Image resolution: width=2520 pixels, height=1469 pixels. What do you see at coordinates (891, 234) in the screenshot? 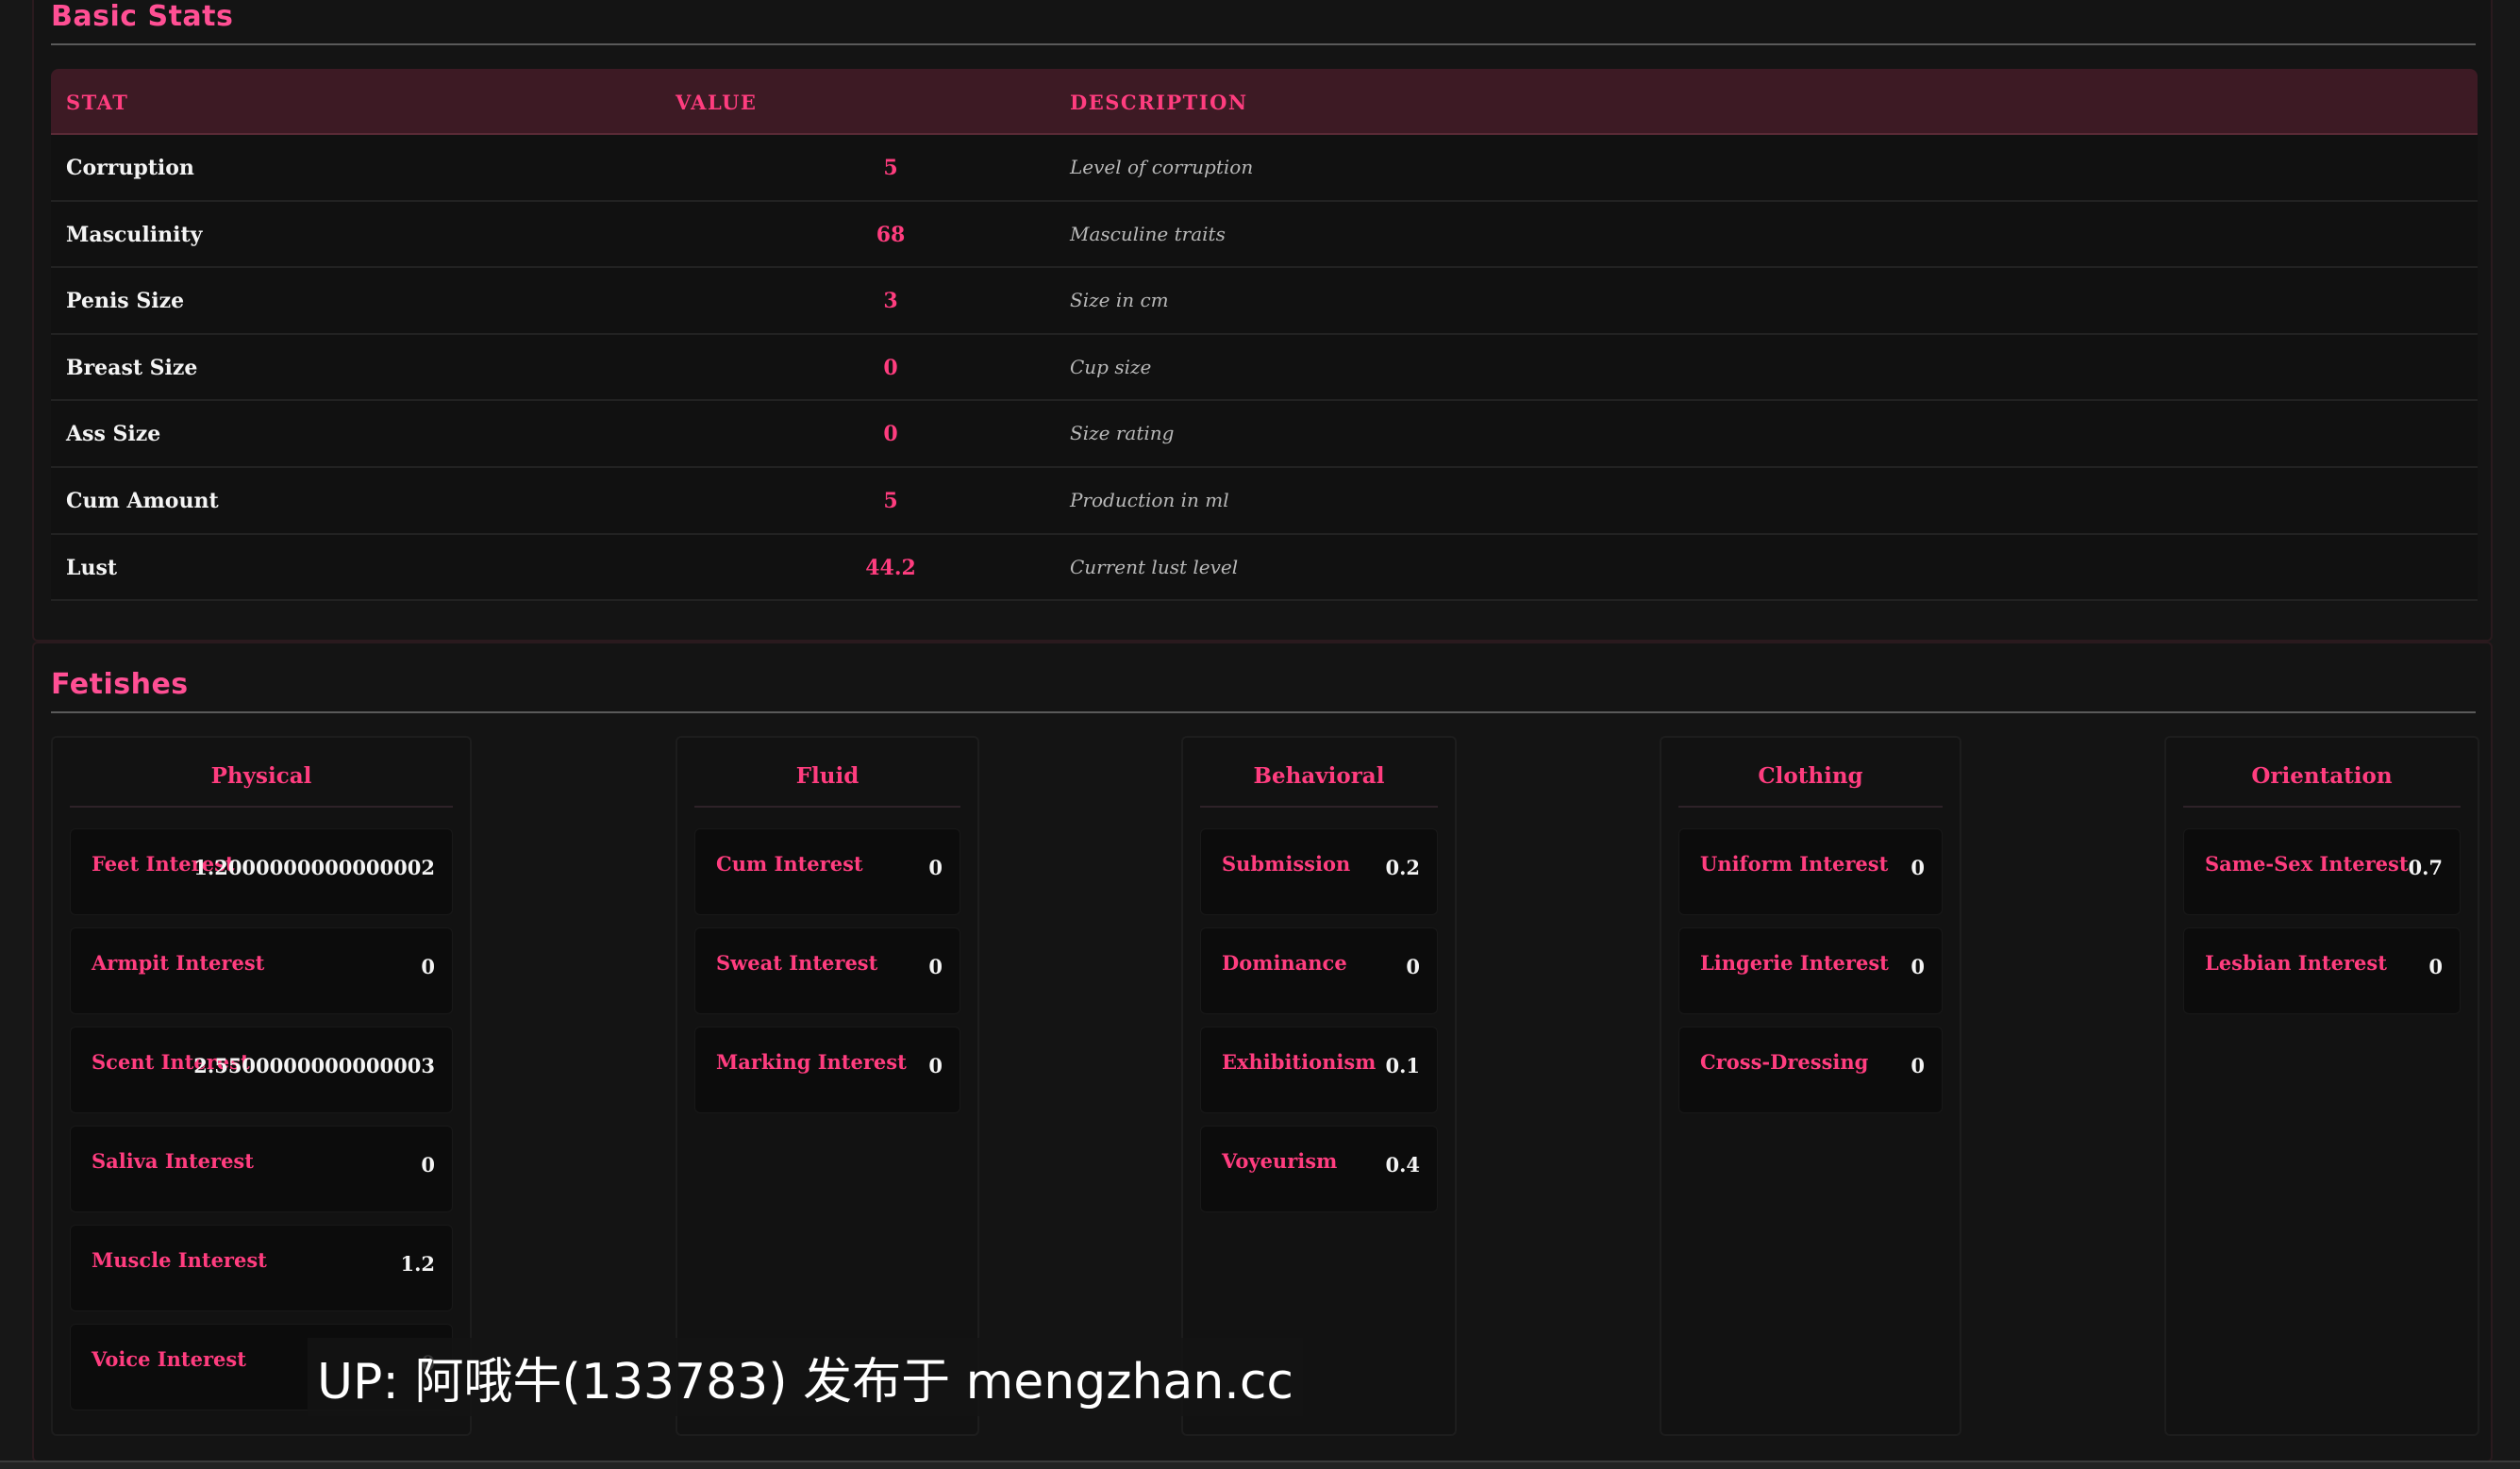
I see `stat-value: 68` at bounding box center [891, 234].